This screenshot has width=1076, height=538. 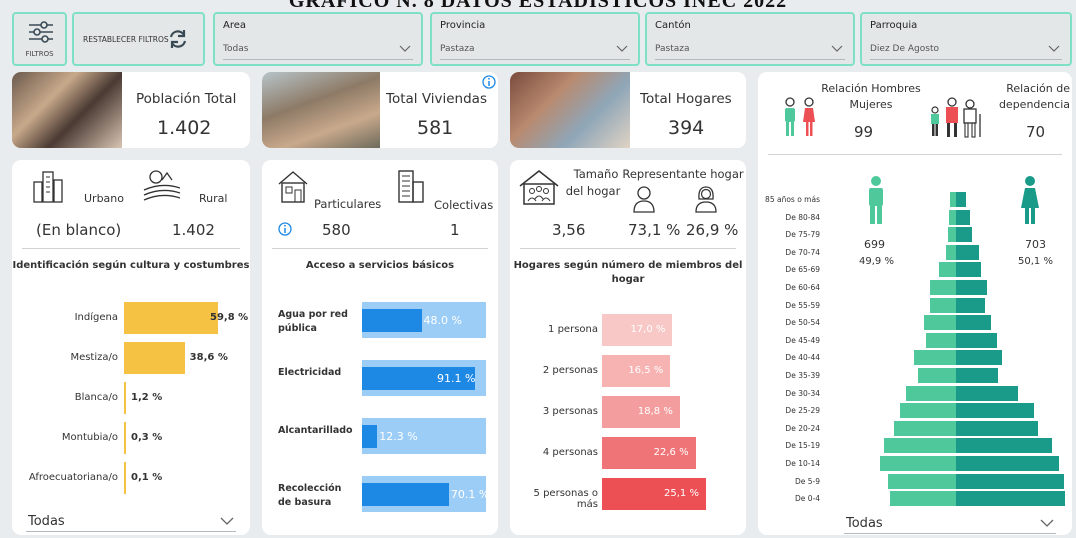 I want to click on age-group-label: De 40-44, so click(x=802, y=358).